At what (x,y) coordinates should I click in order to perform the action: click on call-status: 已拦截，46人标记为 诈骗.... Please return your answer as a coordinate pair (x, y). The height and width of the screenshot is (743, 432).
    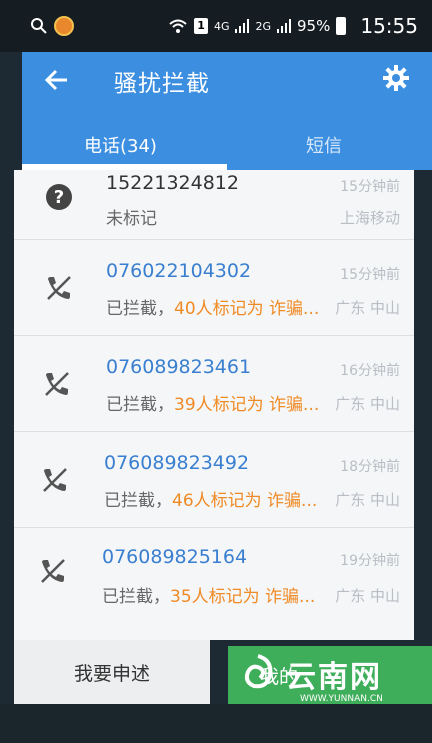
    Looking at the image, I should click on (210, 498).